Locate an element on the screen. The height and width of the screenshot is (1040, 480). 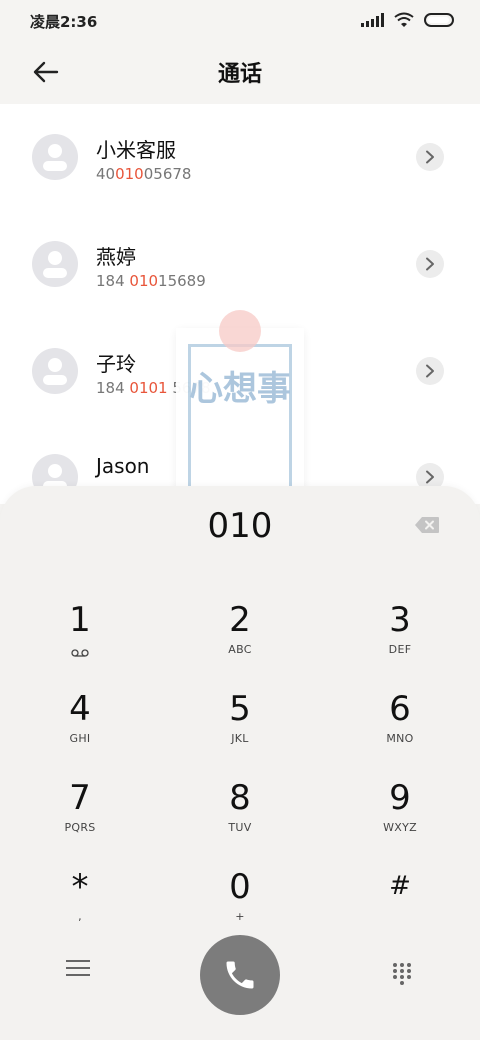
watermark-text: 心想事 is located at coordinates (240, 389).